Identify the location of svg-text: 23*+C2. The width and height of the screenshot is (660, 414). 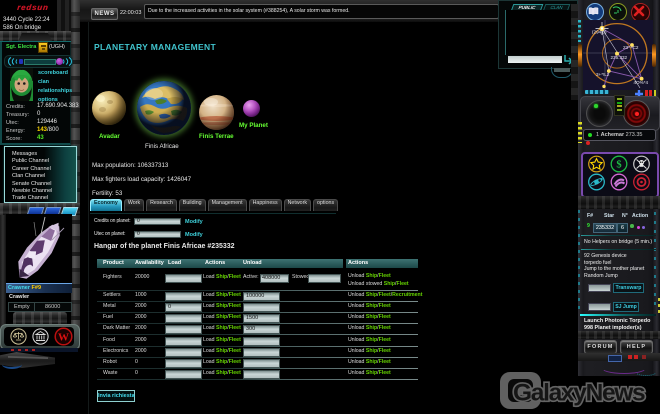
(631, 47).